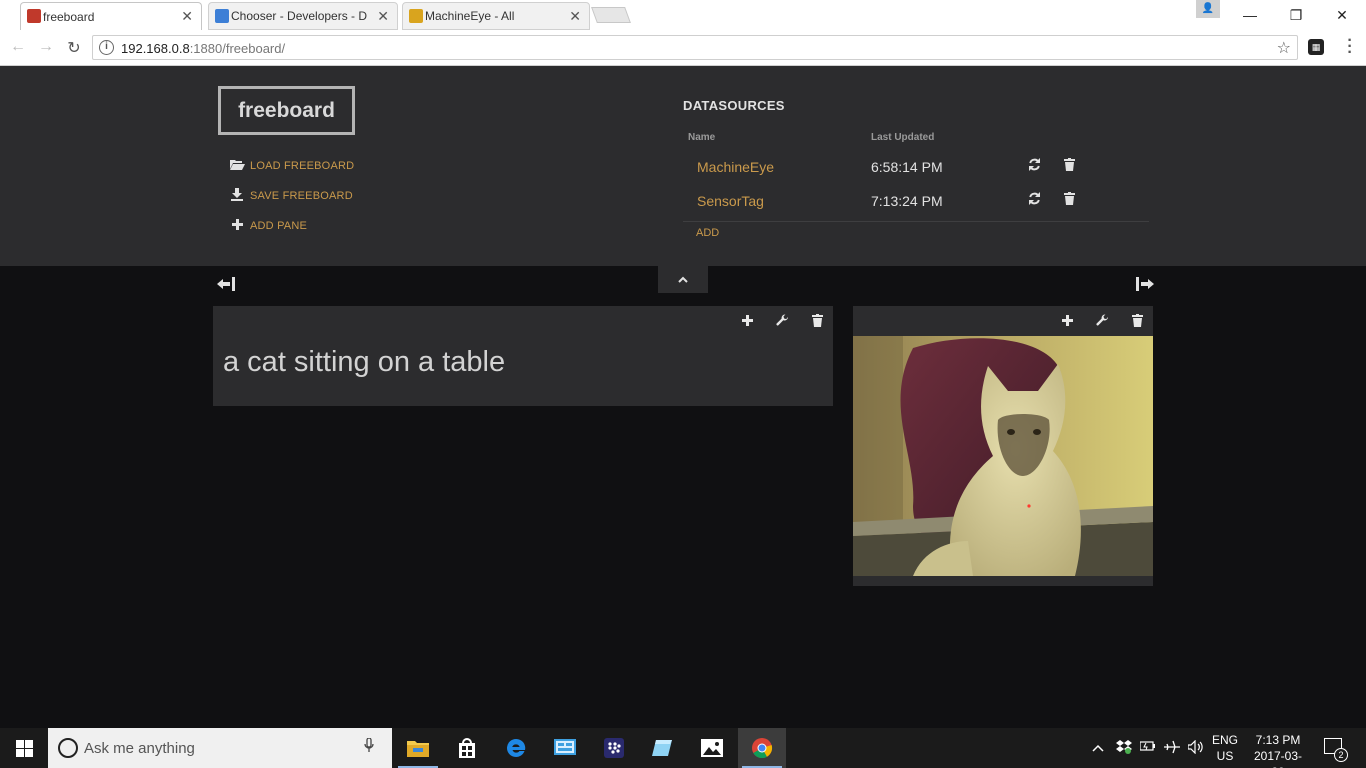 The width and height of the screenshot is (1366, 768). What do you see at coordinates (155, 48) in the screenshot?
I see `url-host: 192.168.0.8` at bounding box center [155, 48].